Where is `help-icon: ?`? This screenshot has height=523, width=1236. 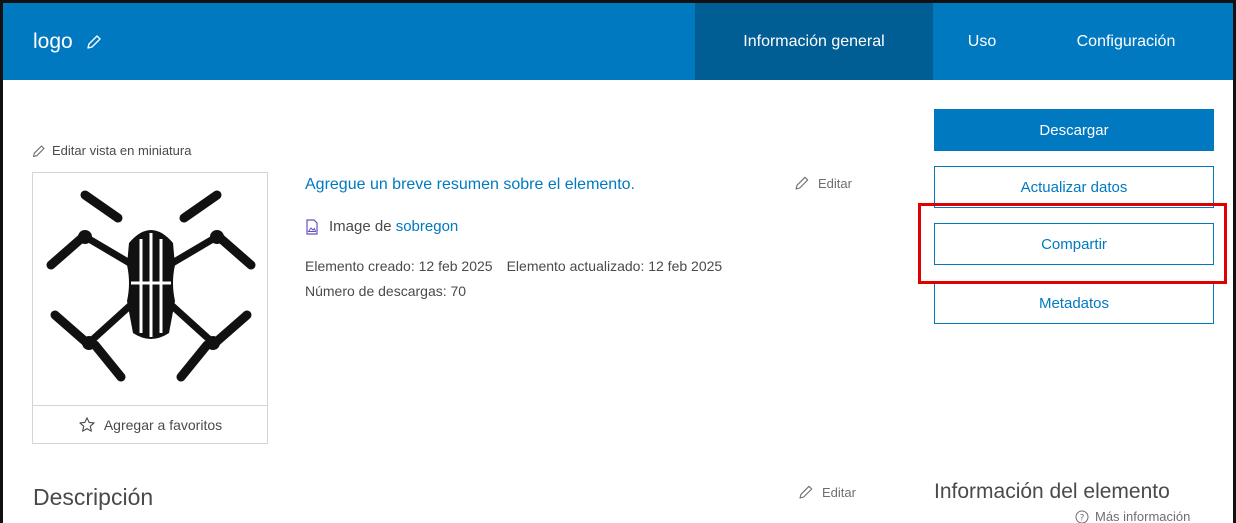
help-icon: ? is located at coordinates (1082, 516).